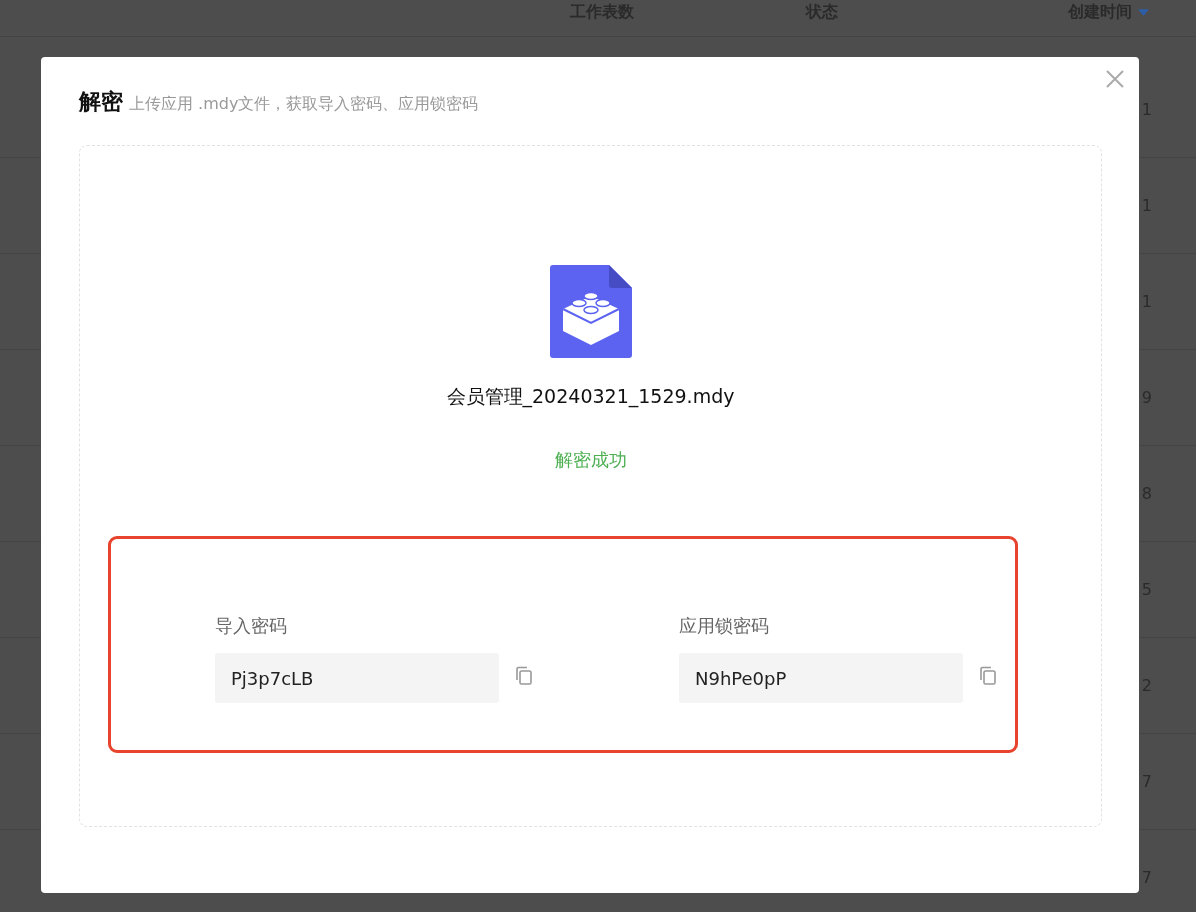 The image size is (1196, 912). I want to click on dialog-title: 解密, so click(101, 102).